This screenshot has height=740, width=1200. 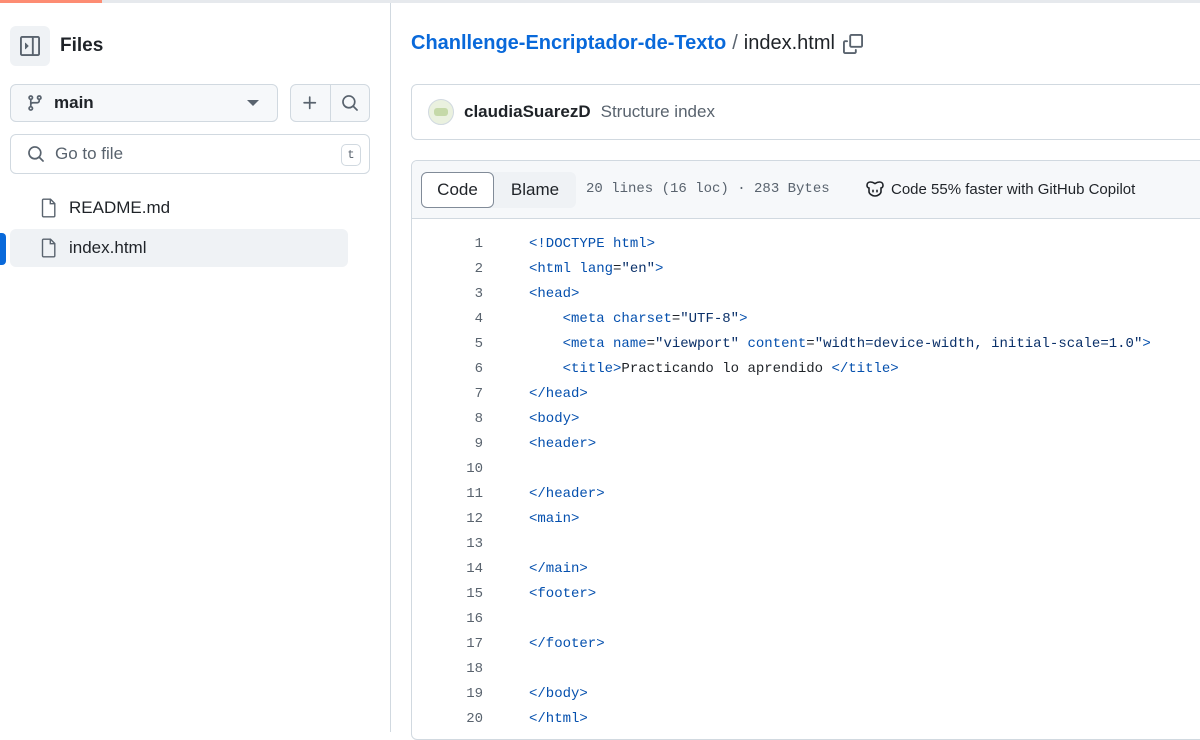 I want to click on line-content: <header>, so click(x=563, y=443).